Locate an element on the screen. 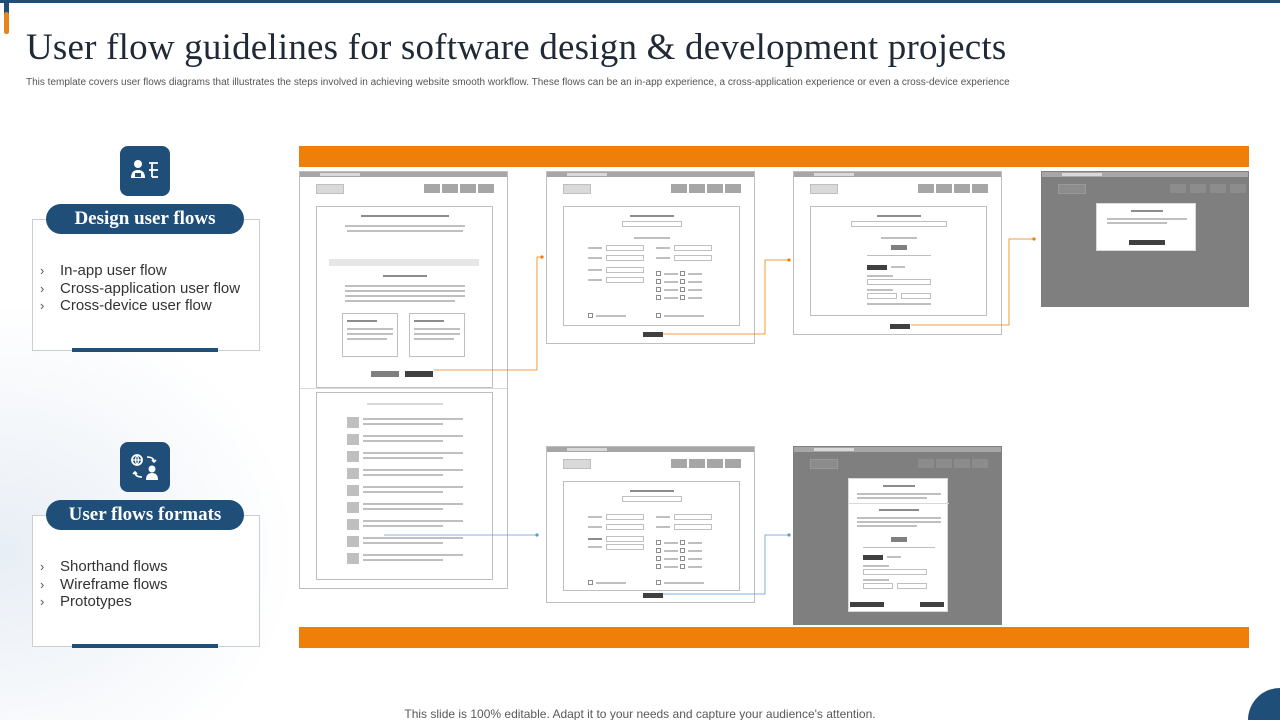  top-border-line is located at coordinates (640, 1).